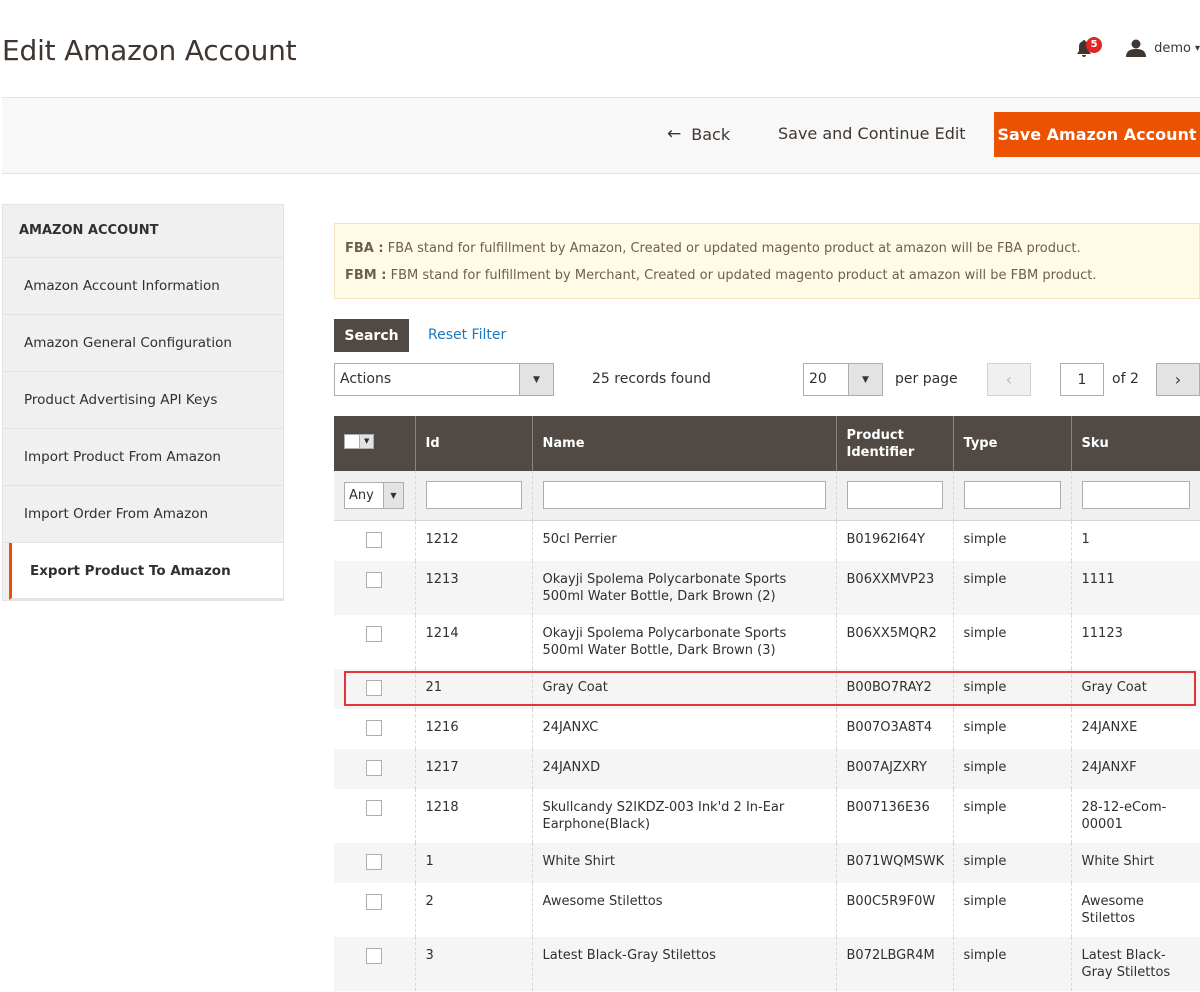 The width and height of the screenshot is (1200, 992). What do you see at coordinates (1135, 689) in the screenshot?
I see `cell-sku: Gray Coat` at bounding box center [1135, 689].